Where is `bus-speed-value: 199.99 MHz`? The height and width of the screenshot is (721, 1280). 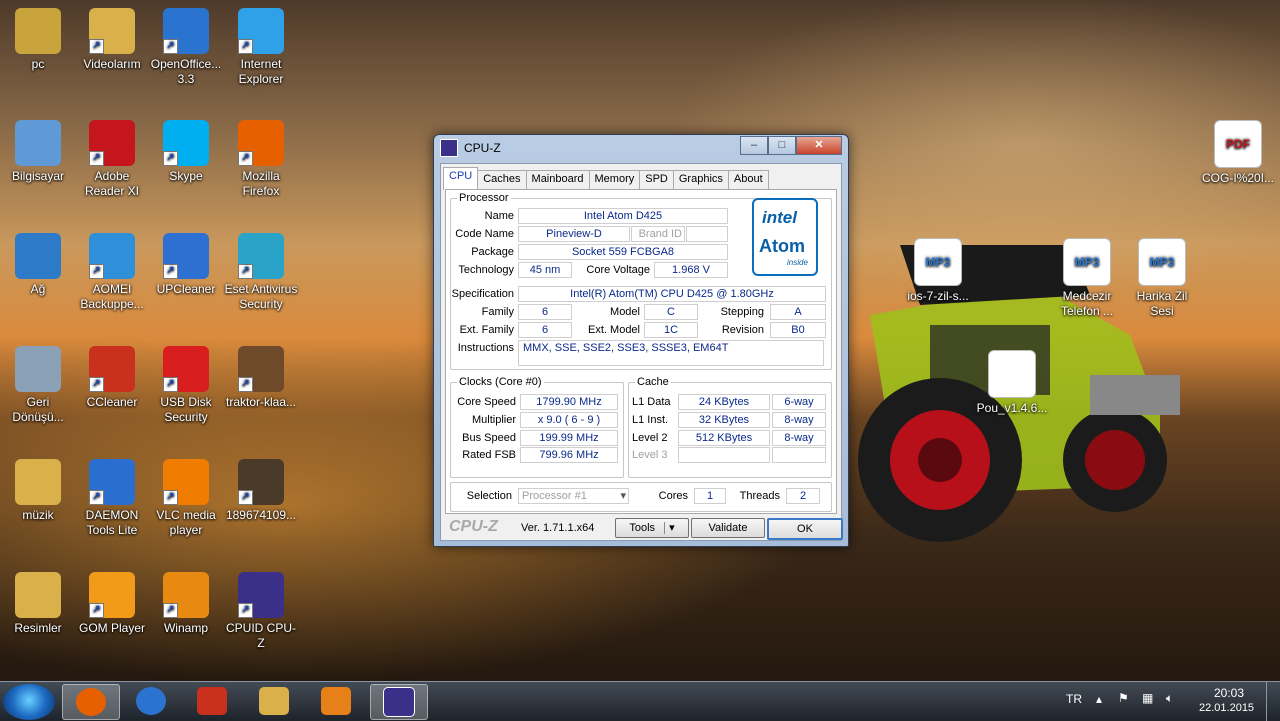 bus-speed-value: 199.99 MHz is located at coordinates (569, 438).